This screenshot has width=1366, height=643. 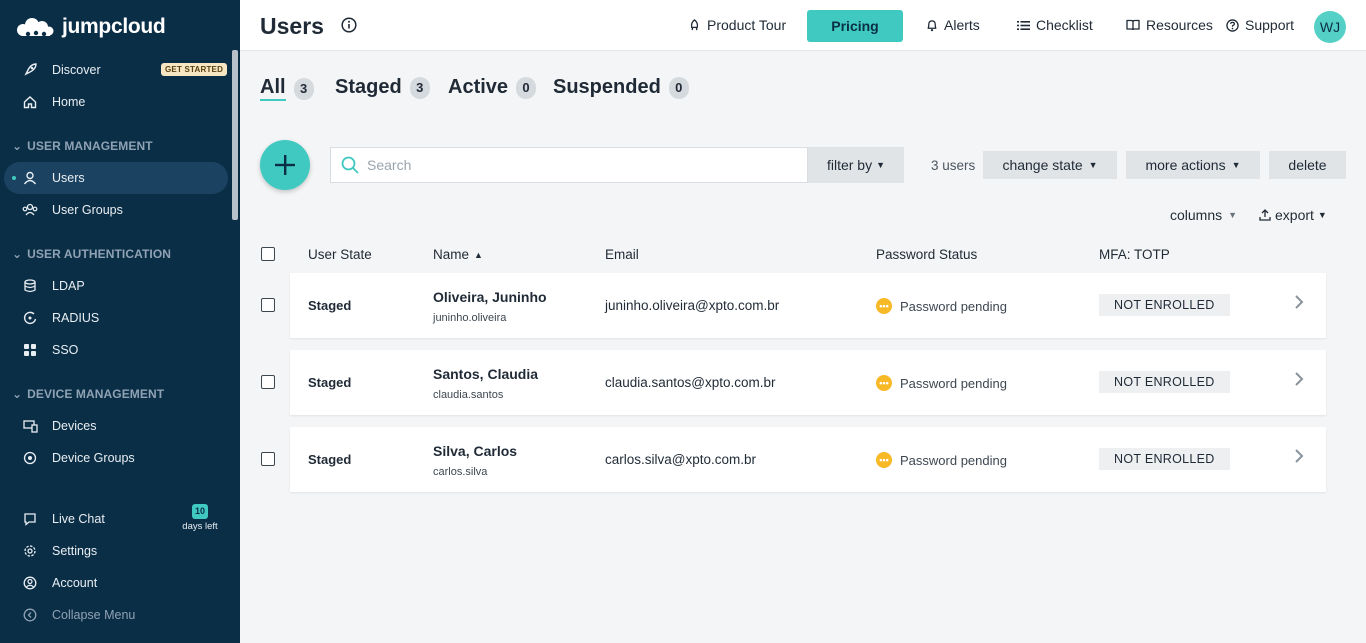 What do you see at coordinates (747, 25) in the screenshot?
I see `product-tour-label: Product Tour` at bounding box center [747, 25].